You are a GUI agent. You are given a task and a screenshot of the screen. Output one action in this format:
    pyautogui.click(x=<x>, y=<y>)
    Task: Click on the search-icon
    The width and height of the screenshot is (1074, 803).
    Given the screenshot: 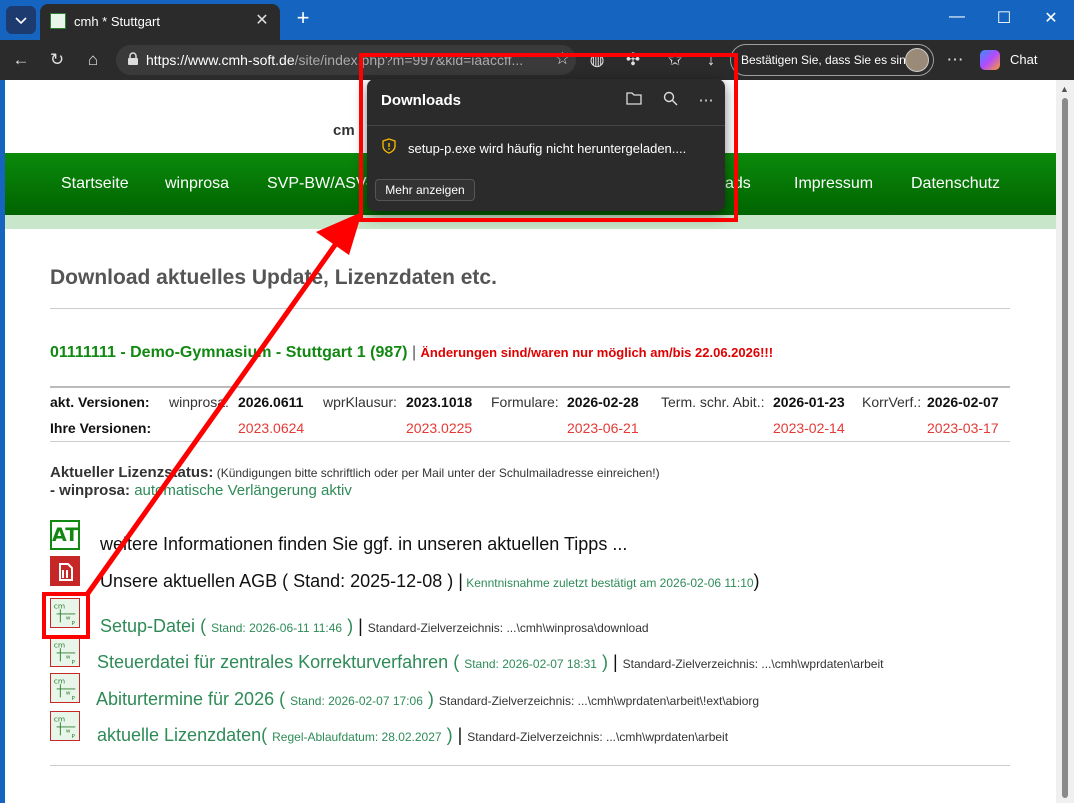 What is the action you would take?
    pyautogui.click(x=670, y=100)
    